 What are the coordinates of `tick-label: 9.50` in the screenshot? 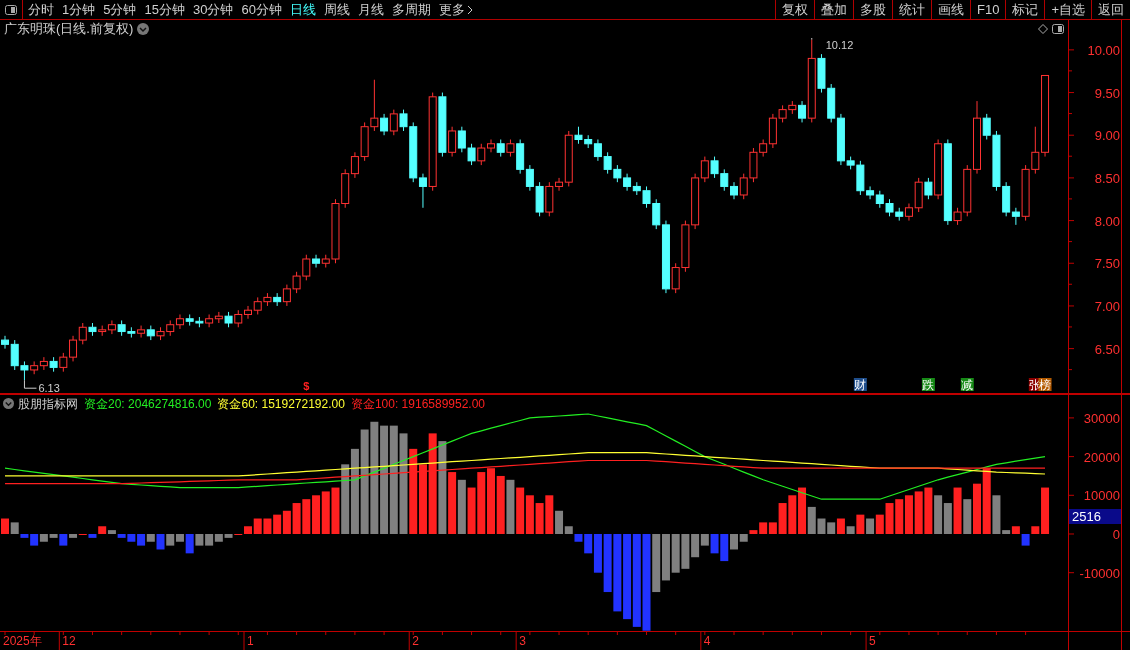 It's located at (1107, 93).